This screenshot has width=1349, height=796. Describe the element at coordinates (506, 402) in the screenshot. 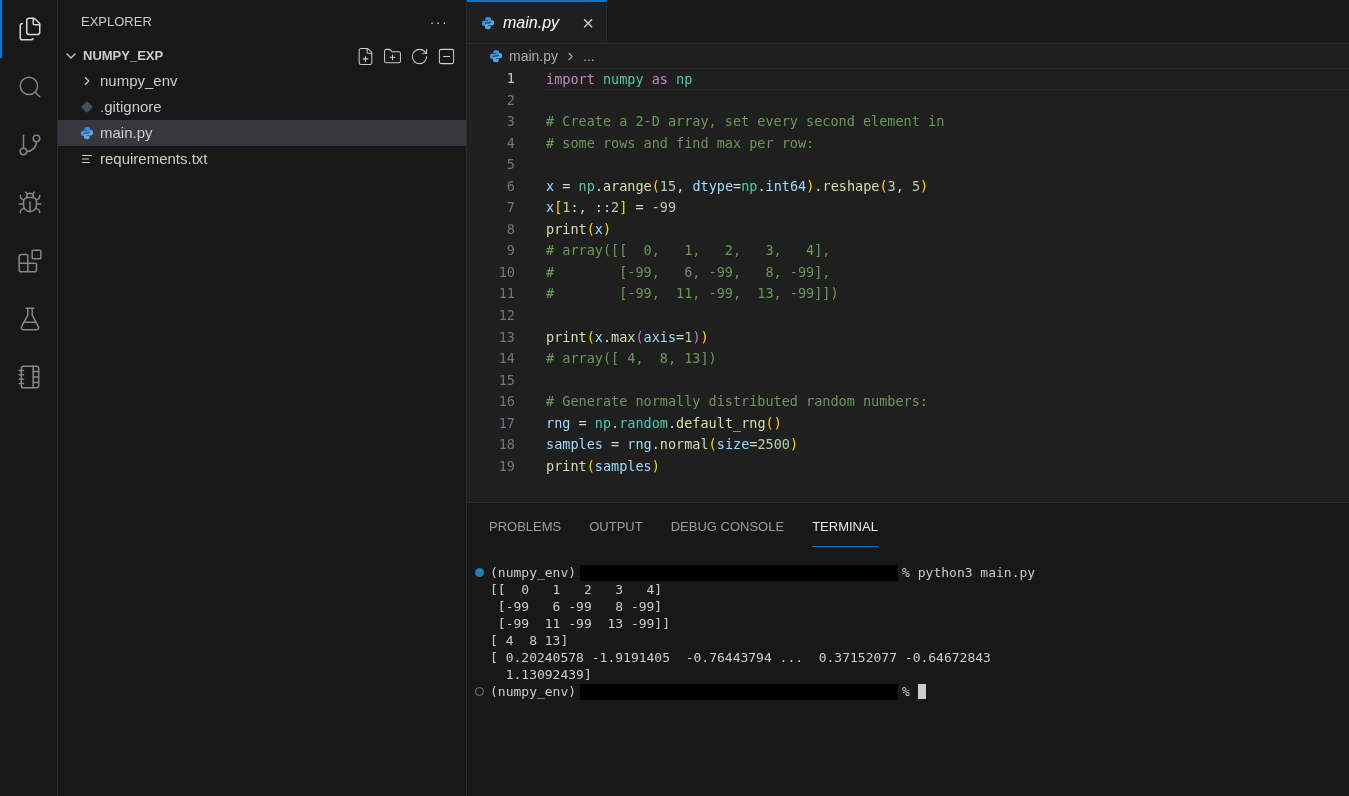

I see `line-number: 16` at that location.